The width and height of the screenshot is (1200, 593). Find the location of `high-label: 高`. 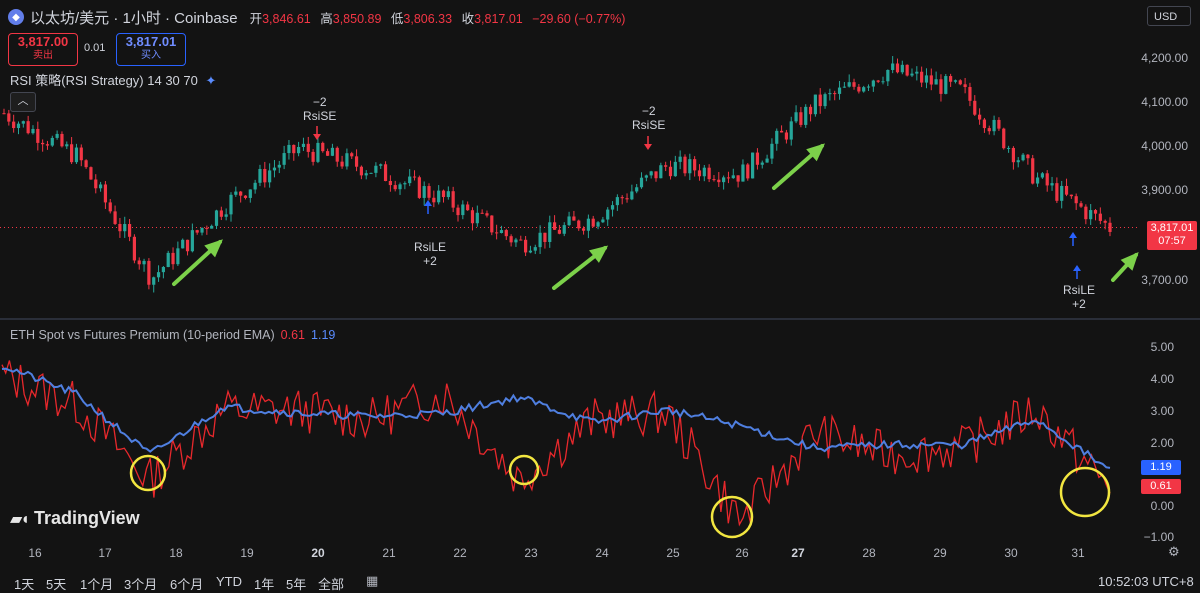

high-label: 高 is located at coordinates (326, 18).